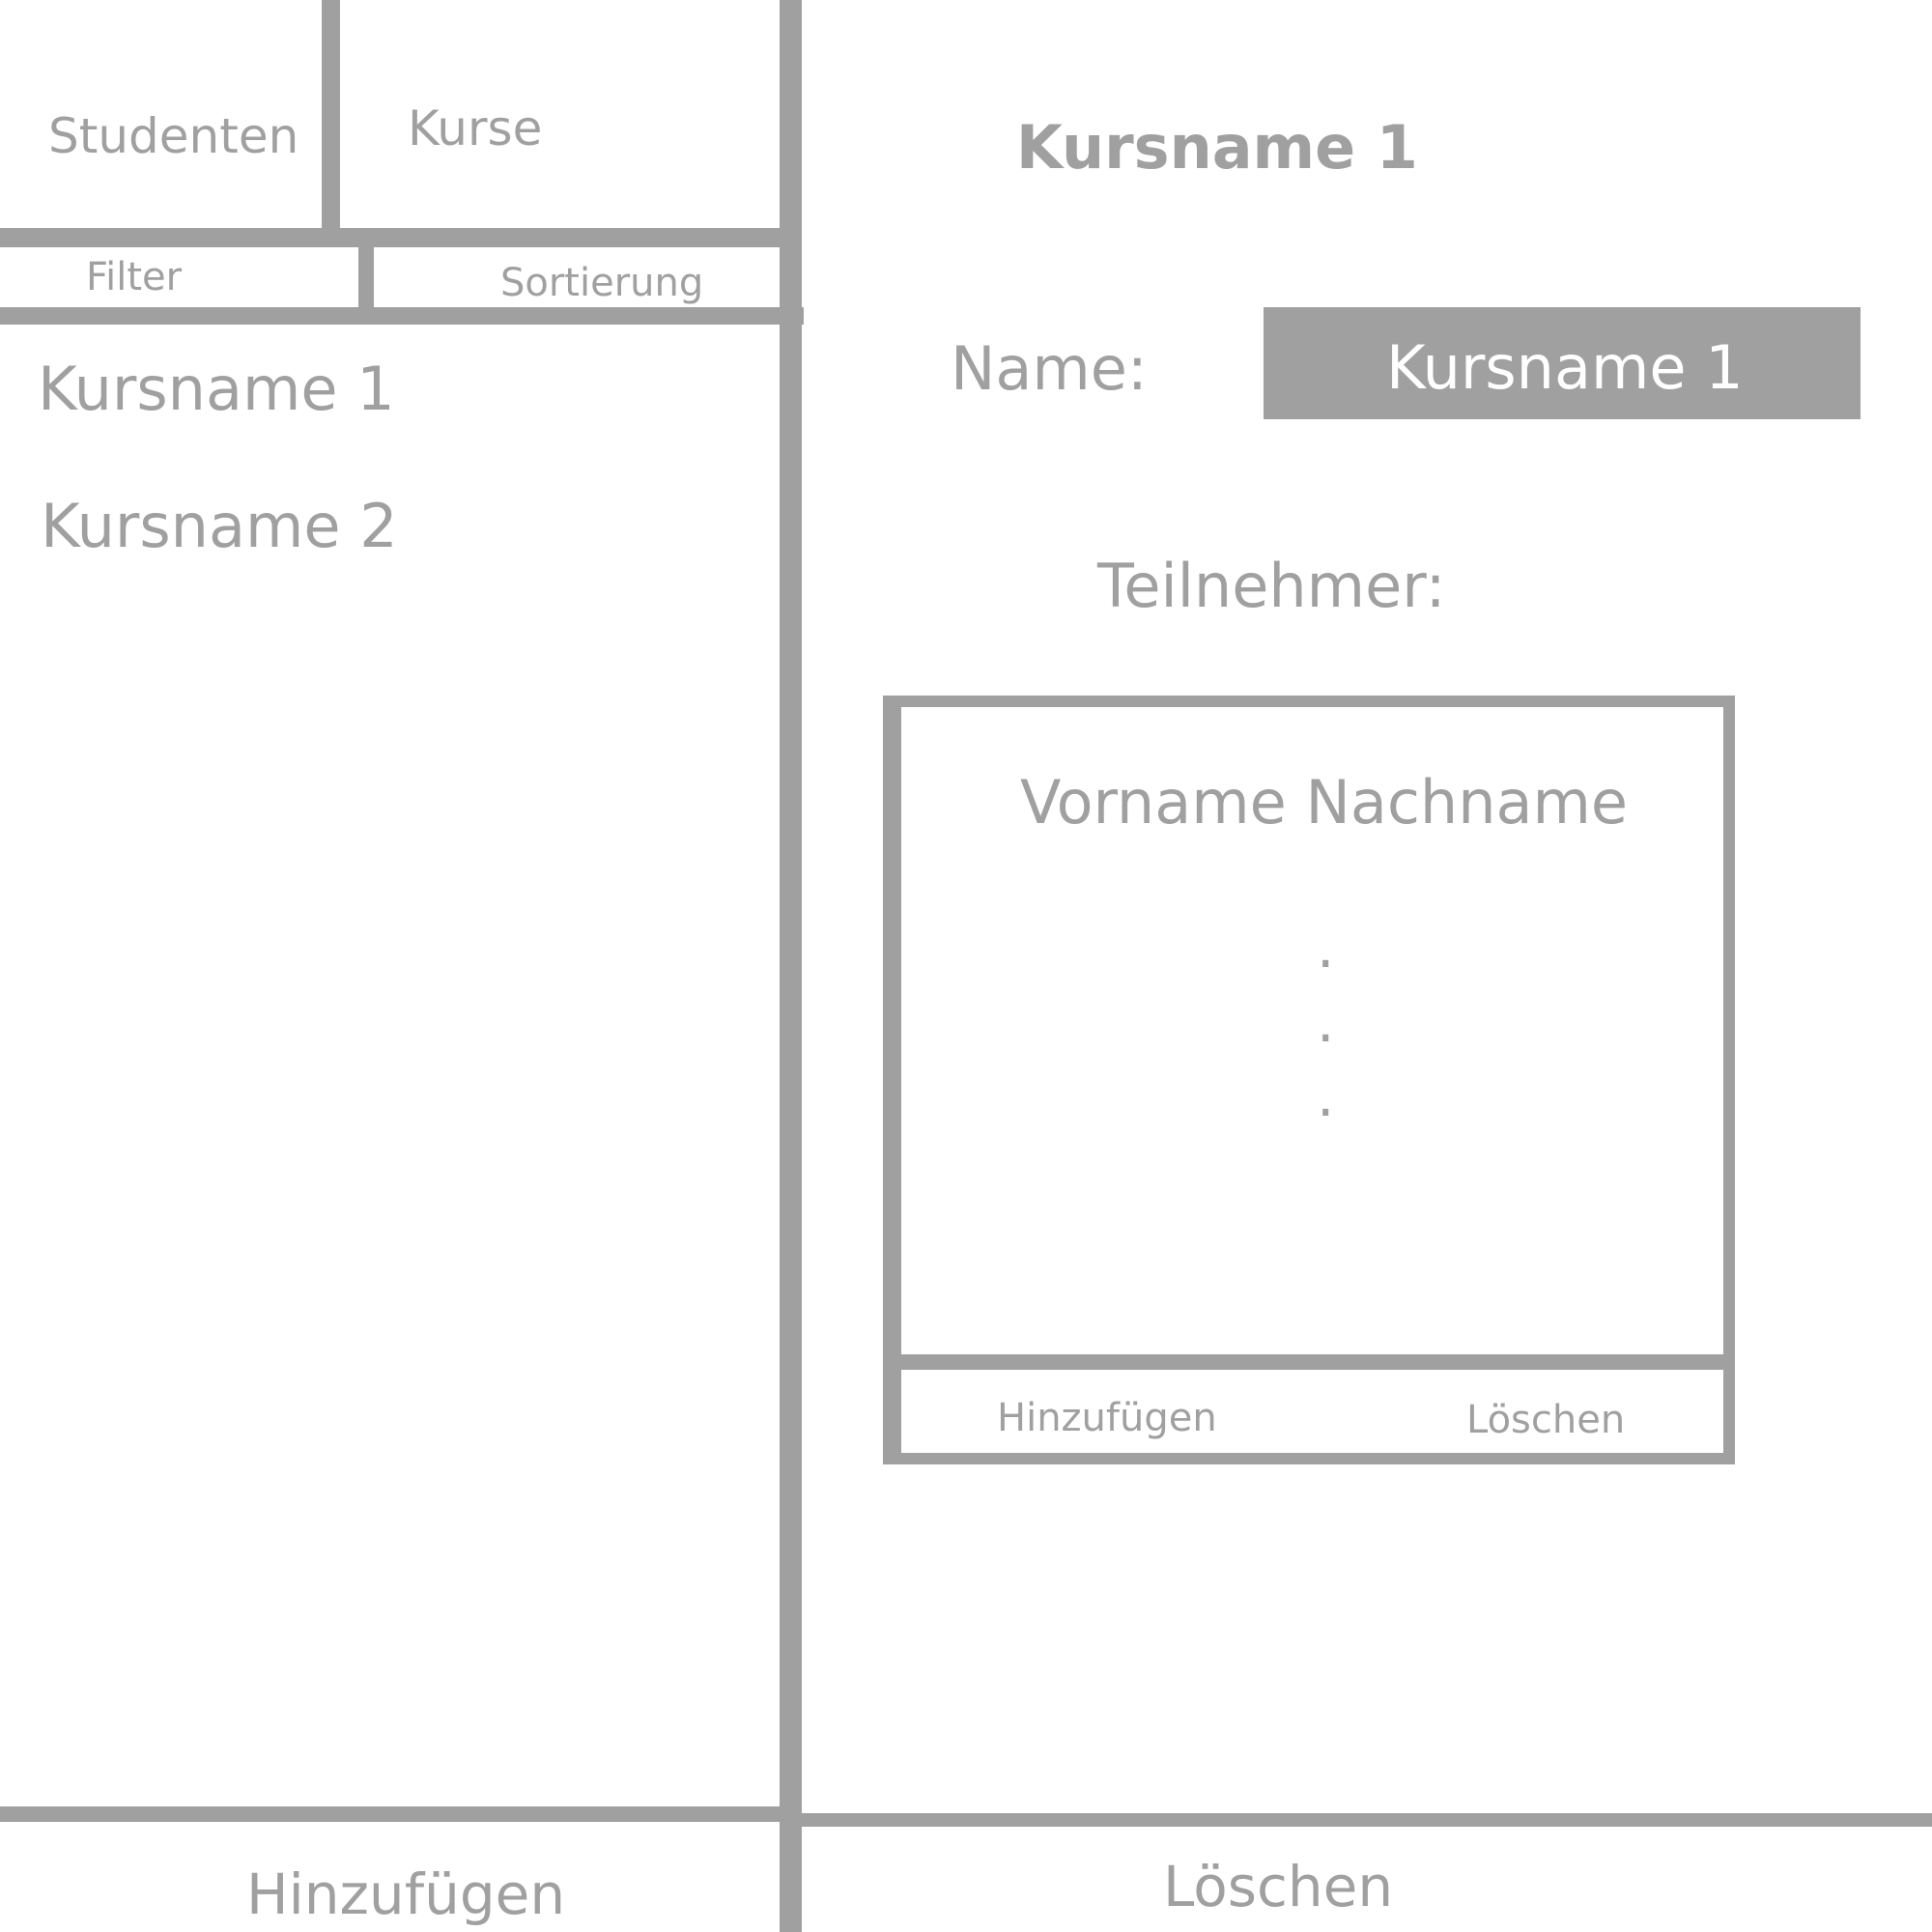 Image resolution: width=1932 pixels, height=1932 pixels. I want to click on tabs-bottom-border, so click(391, 237).